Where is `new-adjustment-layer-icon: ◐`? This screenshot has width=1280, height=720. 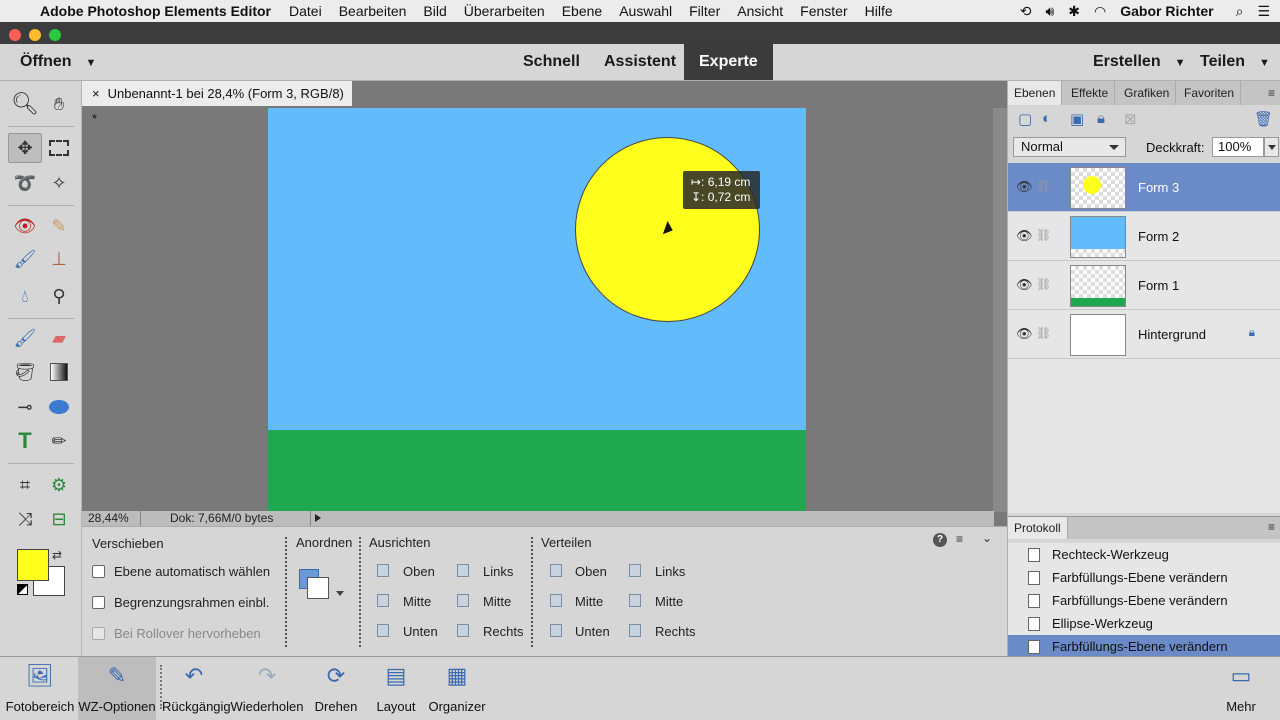 new-adjustment-layer-icon: ◐ is located at coordinates (1046, 118).